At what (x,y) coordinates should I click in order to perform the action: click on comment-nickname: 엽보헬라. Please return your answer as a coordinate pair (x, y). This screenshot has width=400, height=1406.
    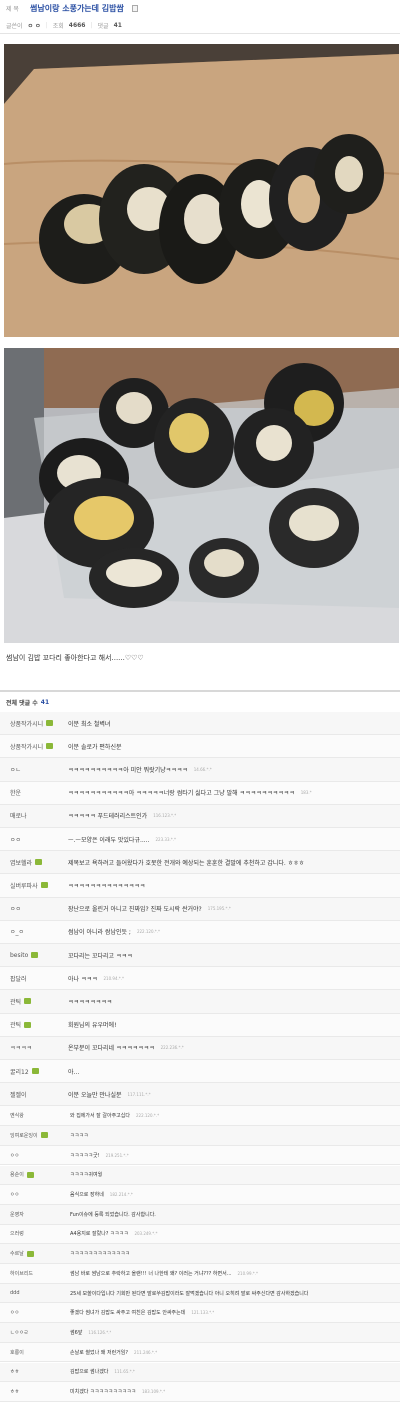
    Looking at the image, I should click on (34, 862).